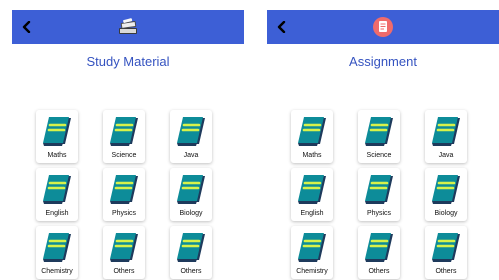  I want to click on page-title: Assignment, so click(383, 61).